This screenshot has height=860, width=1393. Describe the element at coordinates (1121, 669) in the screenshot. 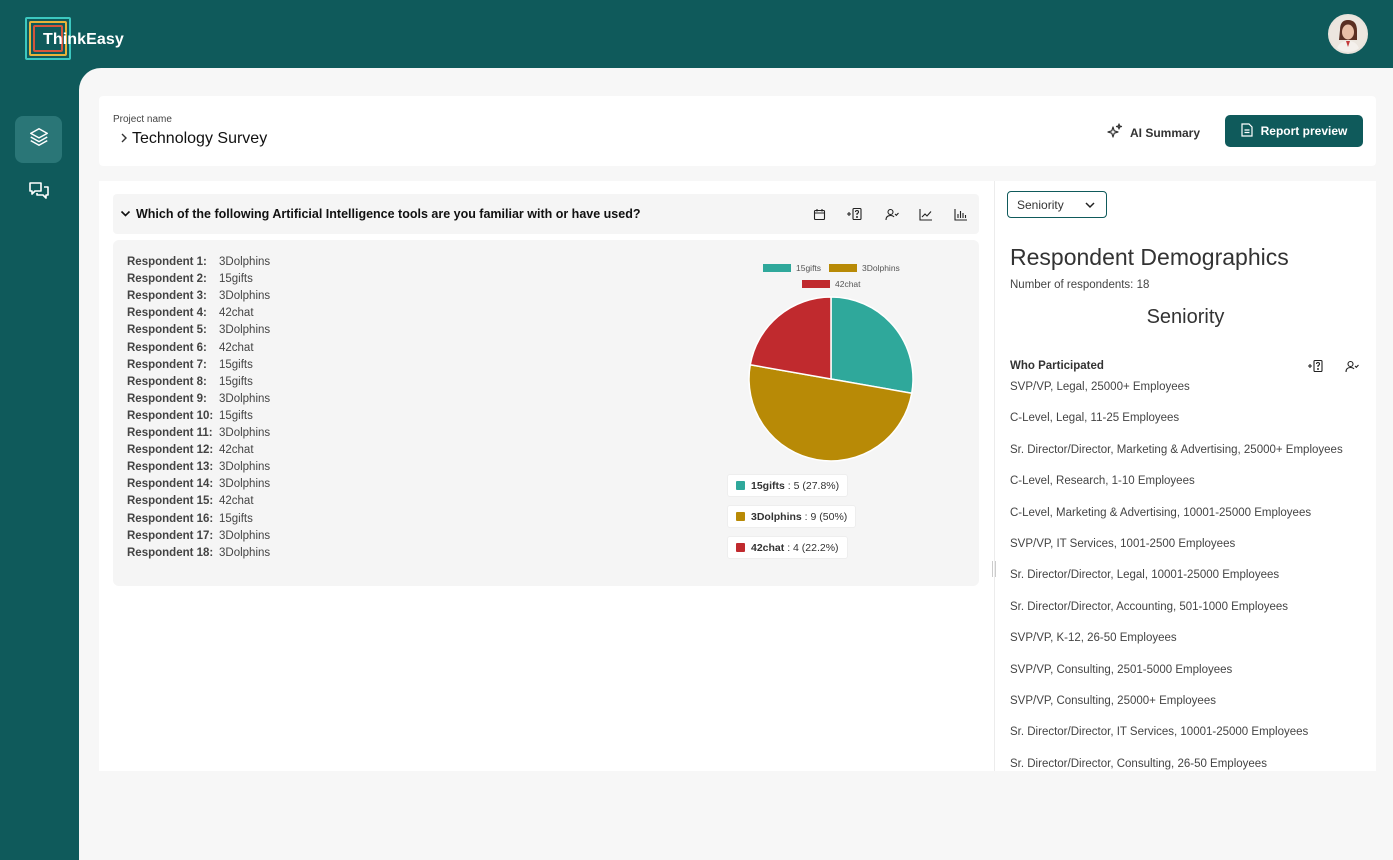

I see `participant-item: SVP/VP, Consulting, 2501-5000 Employees` at that location.